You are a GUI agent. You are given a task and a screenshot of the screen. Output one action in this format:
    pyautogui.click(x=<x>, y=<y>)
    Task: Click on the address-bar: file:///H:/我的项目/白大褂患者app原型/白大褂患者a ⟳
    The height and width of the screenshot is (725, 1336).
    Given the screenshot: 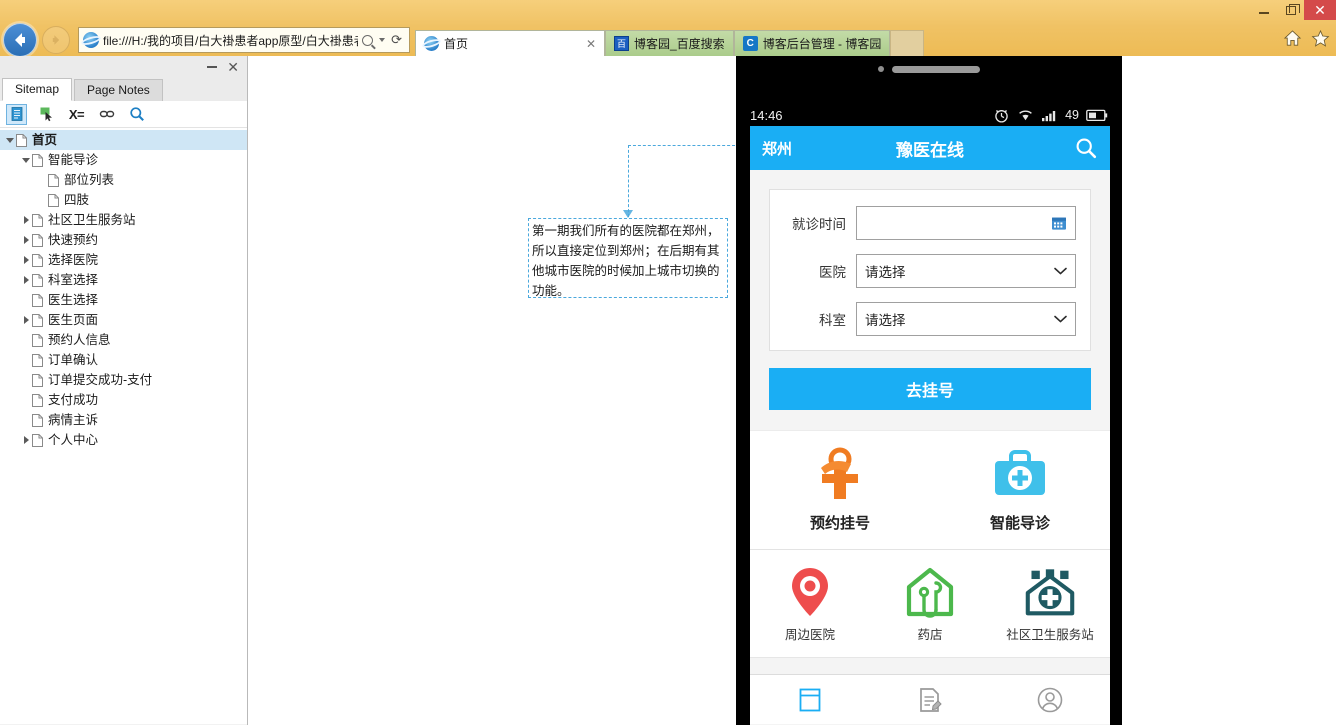 What is the action you would take?
    pyautogui.click(x=244, y=40)
    